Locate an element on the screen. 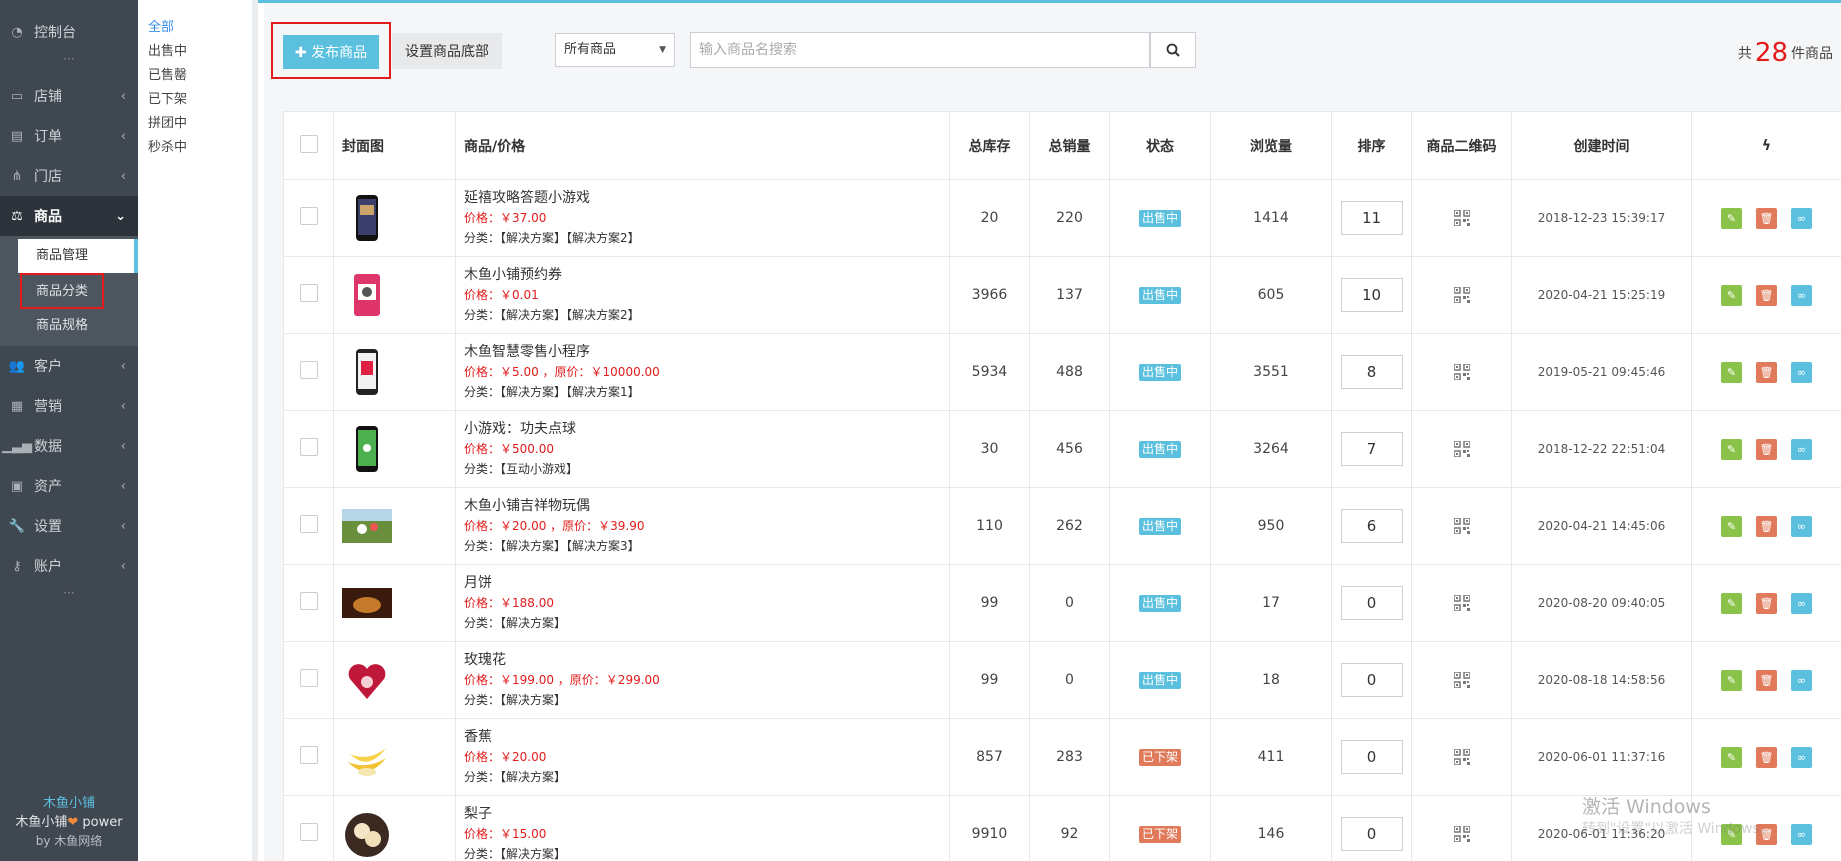  sidebar-item-customers: 👥 客户 ‹ is located at coordinates (69, 366).